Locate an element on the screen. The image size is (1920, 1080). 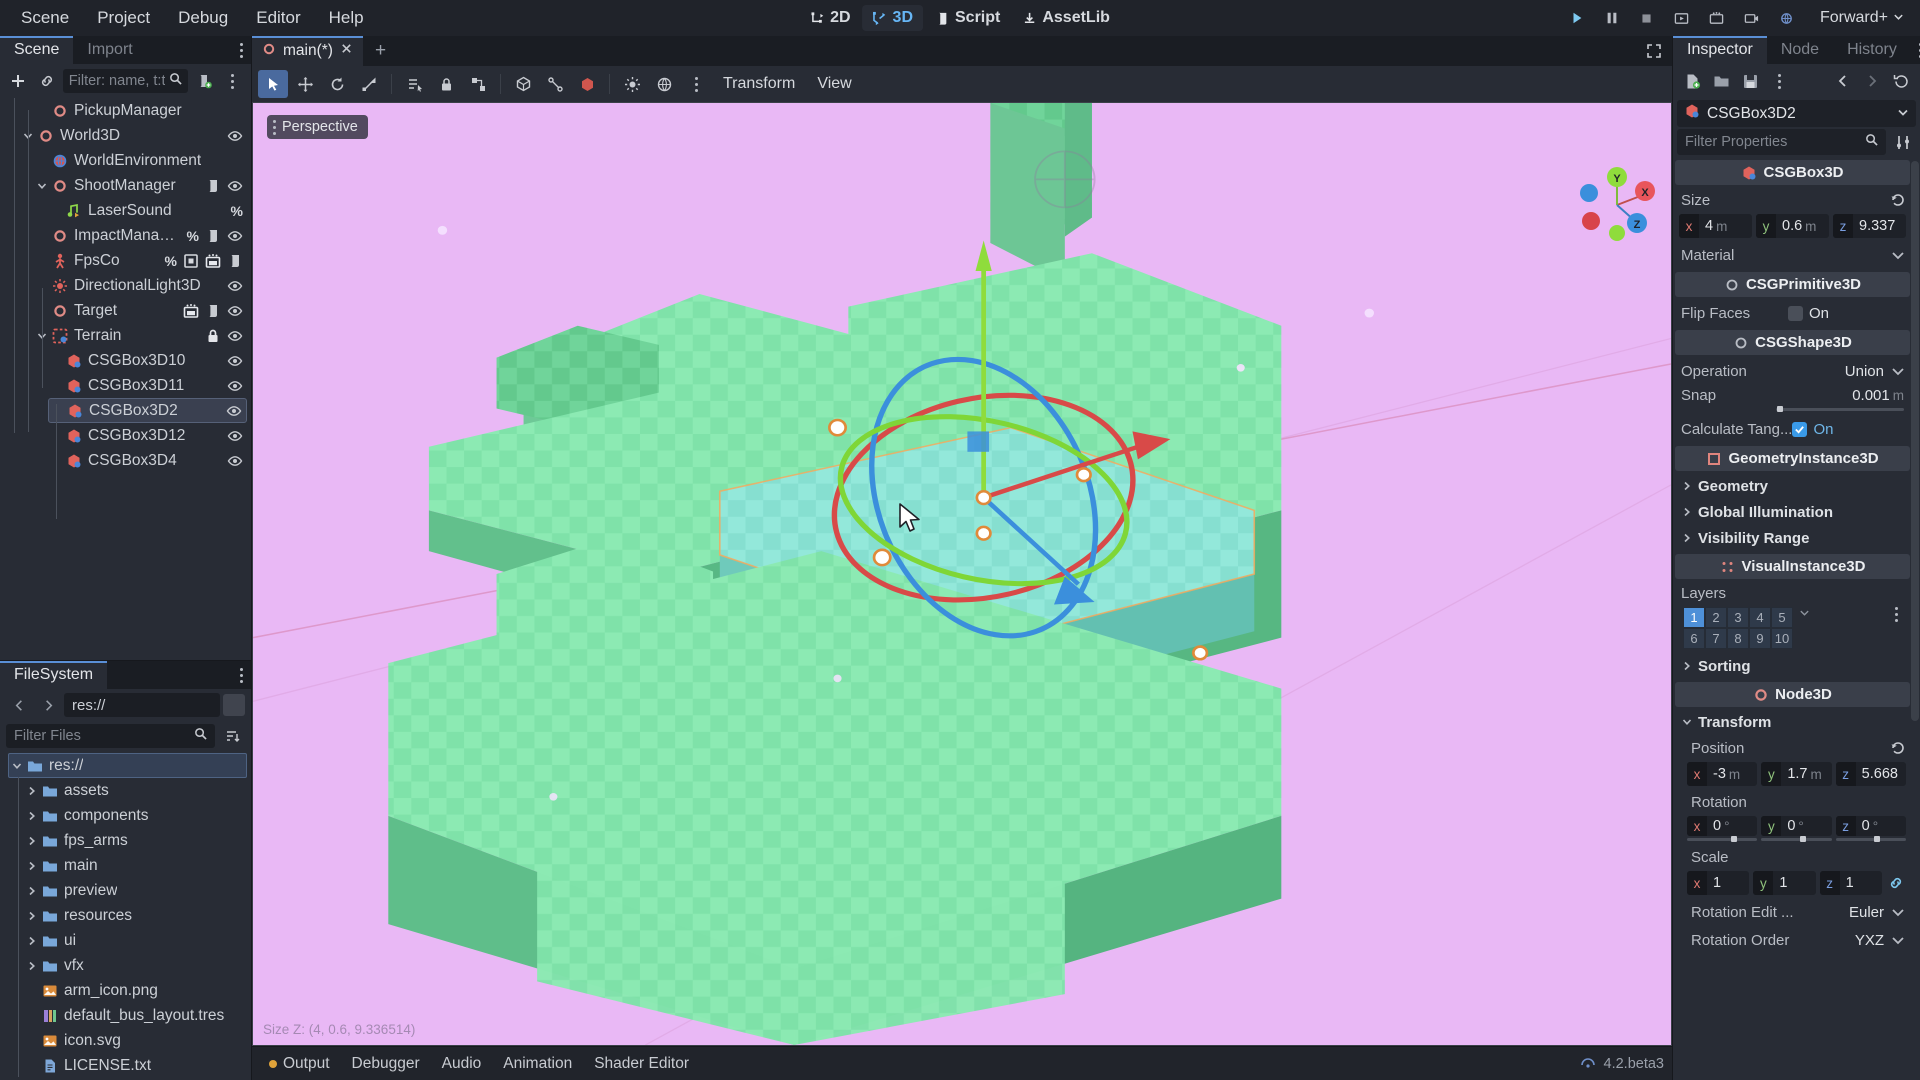
property-value-combo is located at coordinates (1895, 255).